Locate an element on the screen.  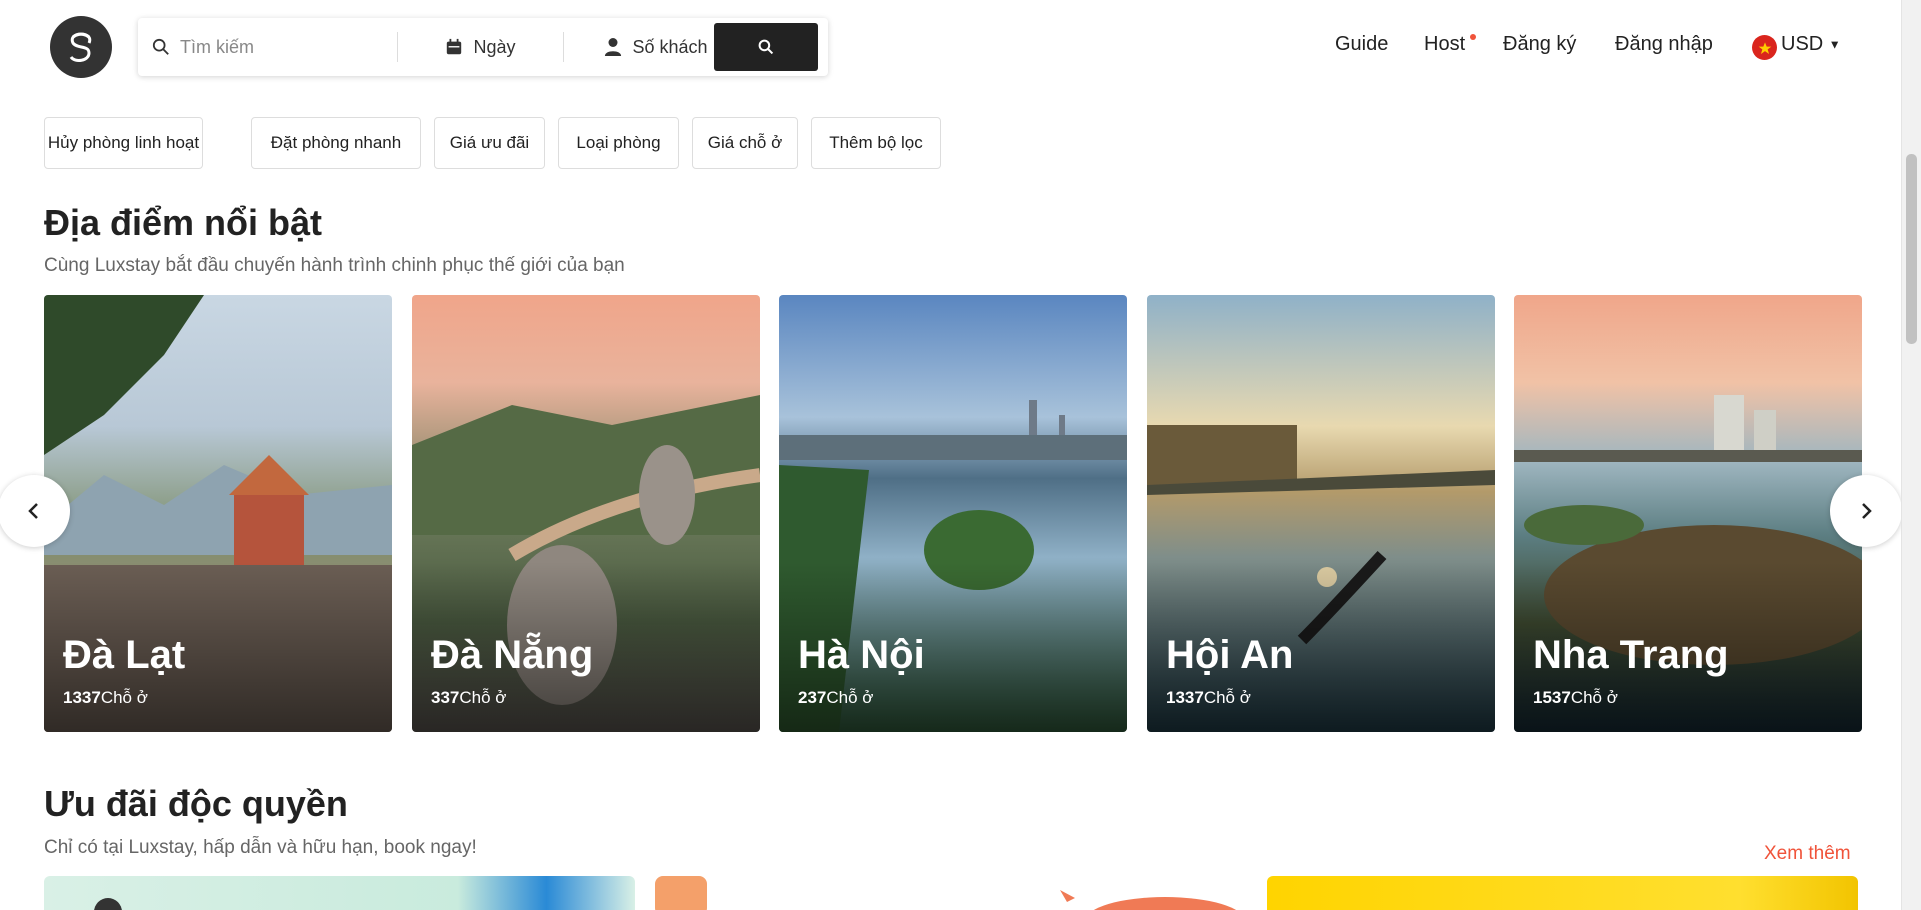
place-card-da-nang: Đà Nẵng 337Chỗ ở is located at coordinates (586, 513).